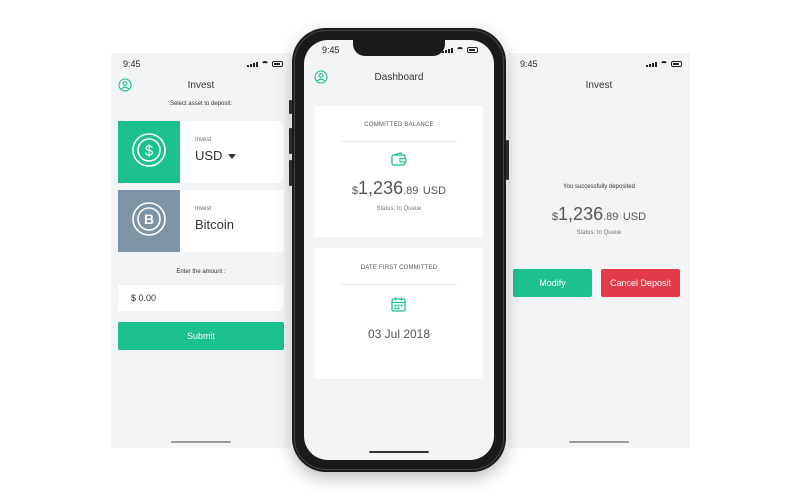 The width and height of the screenshot is (800, 500). Describe the element at coordinates (399, 334) in the screenshot. I see `first-committed-date: 03 Jul 2018` at that location.